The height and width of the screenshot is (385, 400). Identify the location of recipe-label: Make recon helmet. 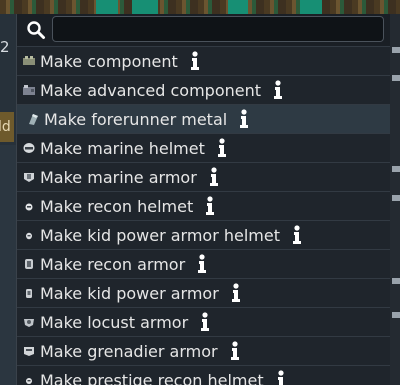
(117, 206).